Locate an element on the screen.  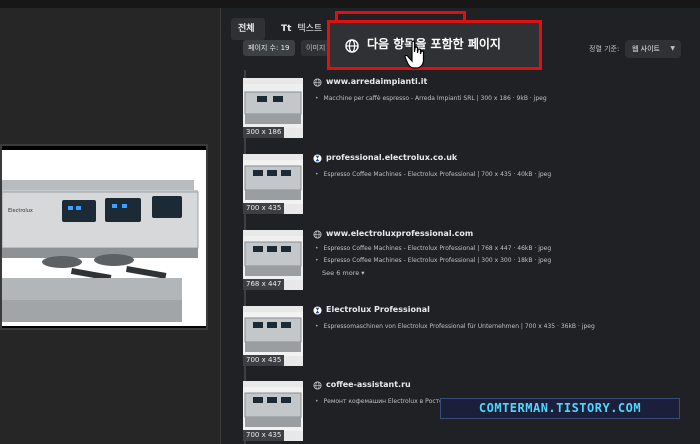
result-domain: professional.electrolux.co.uk is located at coordinates (391, 157).